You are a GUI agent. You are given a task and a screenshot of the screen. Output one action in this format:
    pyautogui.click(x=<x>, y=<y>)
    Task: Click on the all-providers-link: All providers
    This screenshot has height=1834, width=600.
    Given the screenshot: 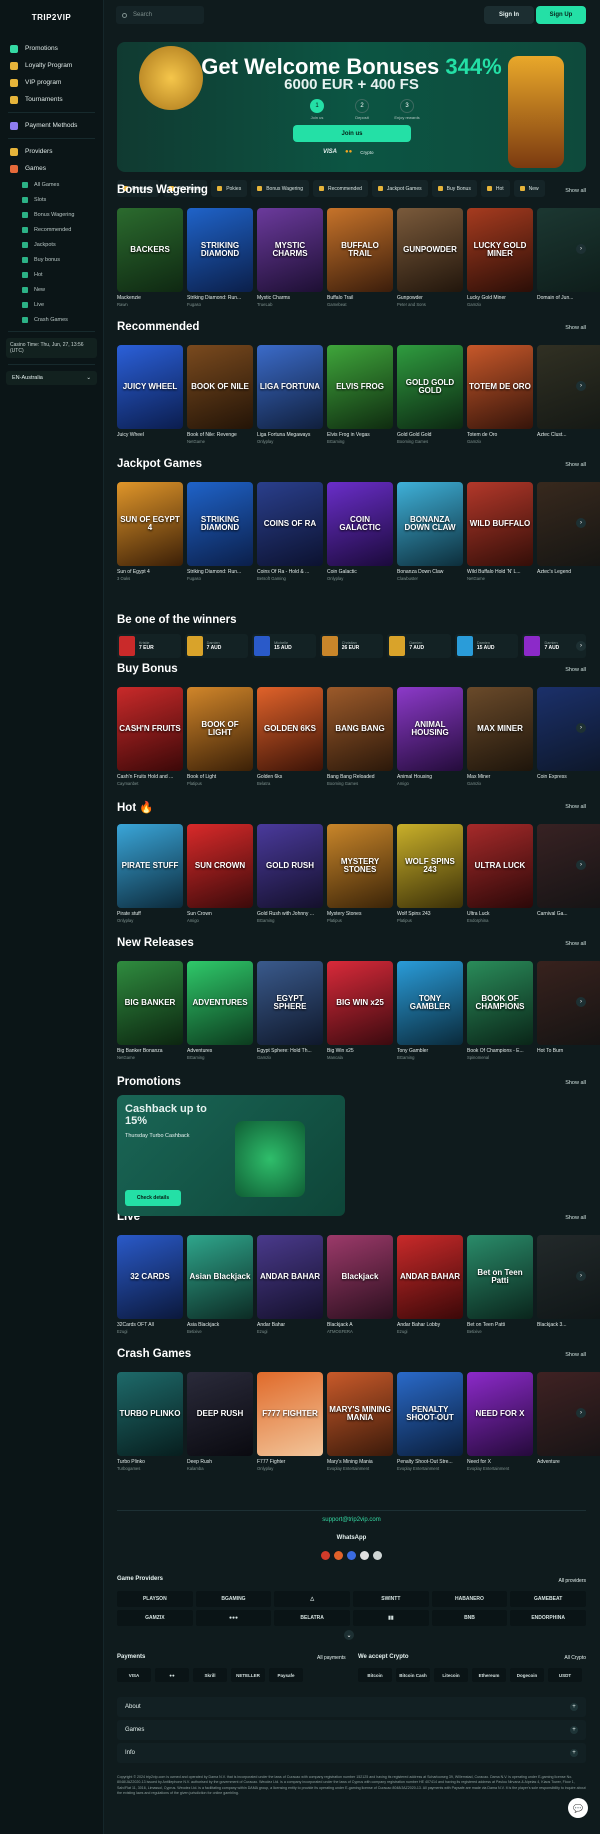 What is the action you would take?
    pyautogui.click(x=572, y=1581)
    